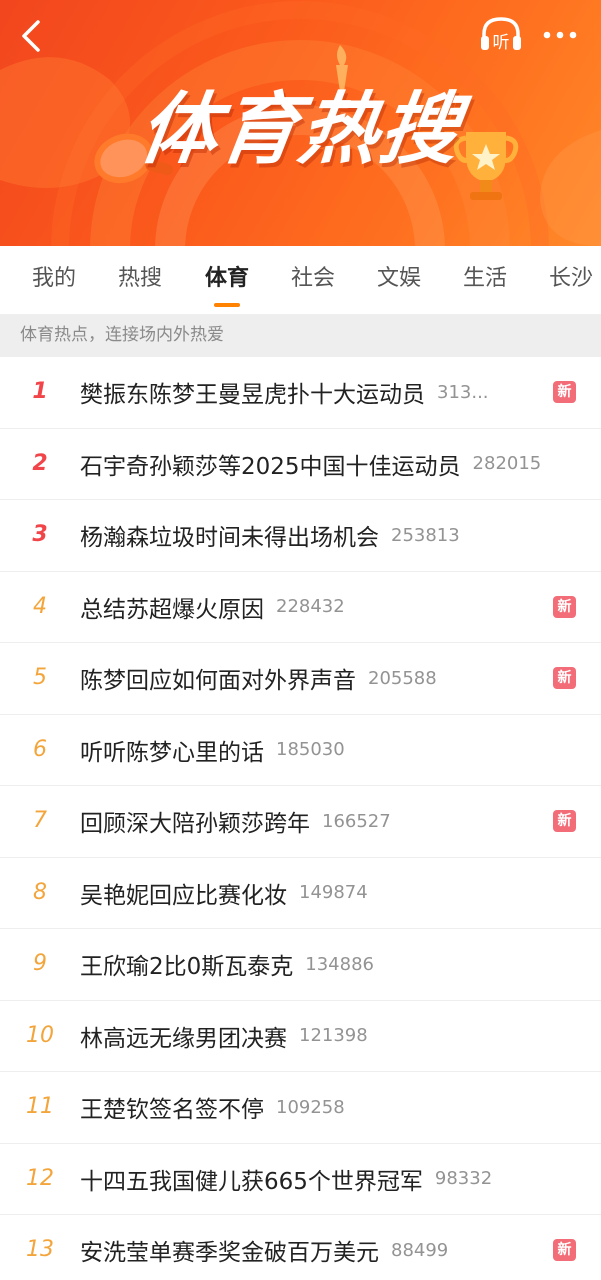 Image resolution: width=601 pixels, height=1280 pixels. What do you see at coordinates (218, 681) in the screenshot?
I see `item-title: 陈梦回应如何面对外界声音` at bounding box center [218, 681].